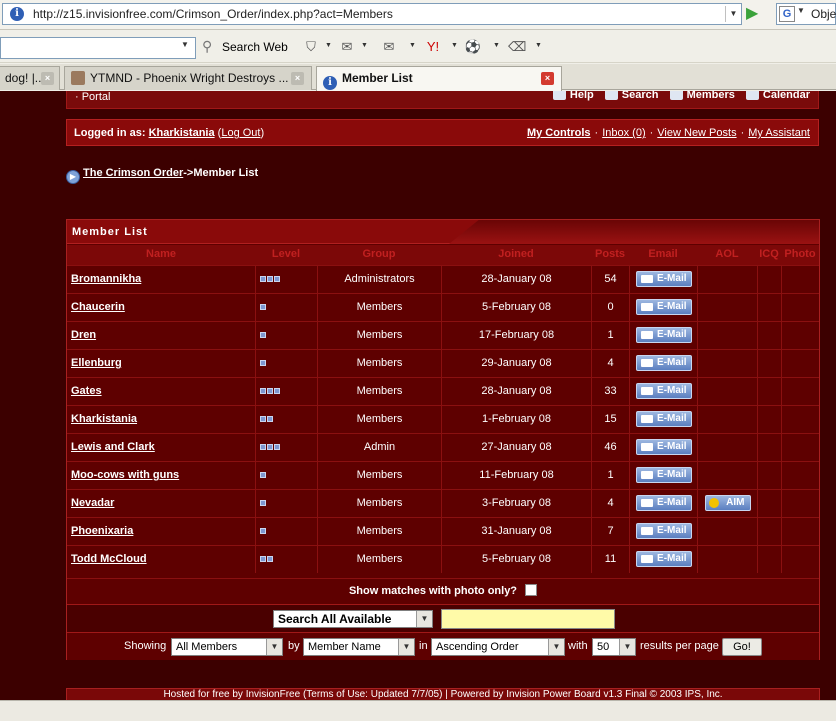  Describe the element at coordinates (727, 503) in the screenshot. I see `aim-button: AIM` at that location.